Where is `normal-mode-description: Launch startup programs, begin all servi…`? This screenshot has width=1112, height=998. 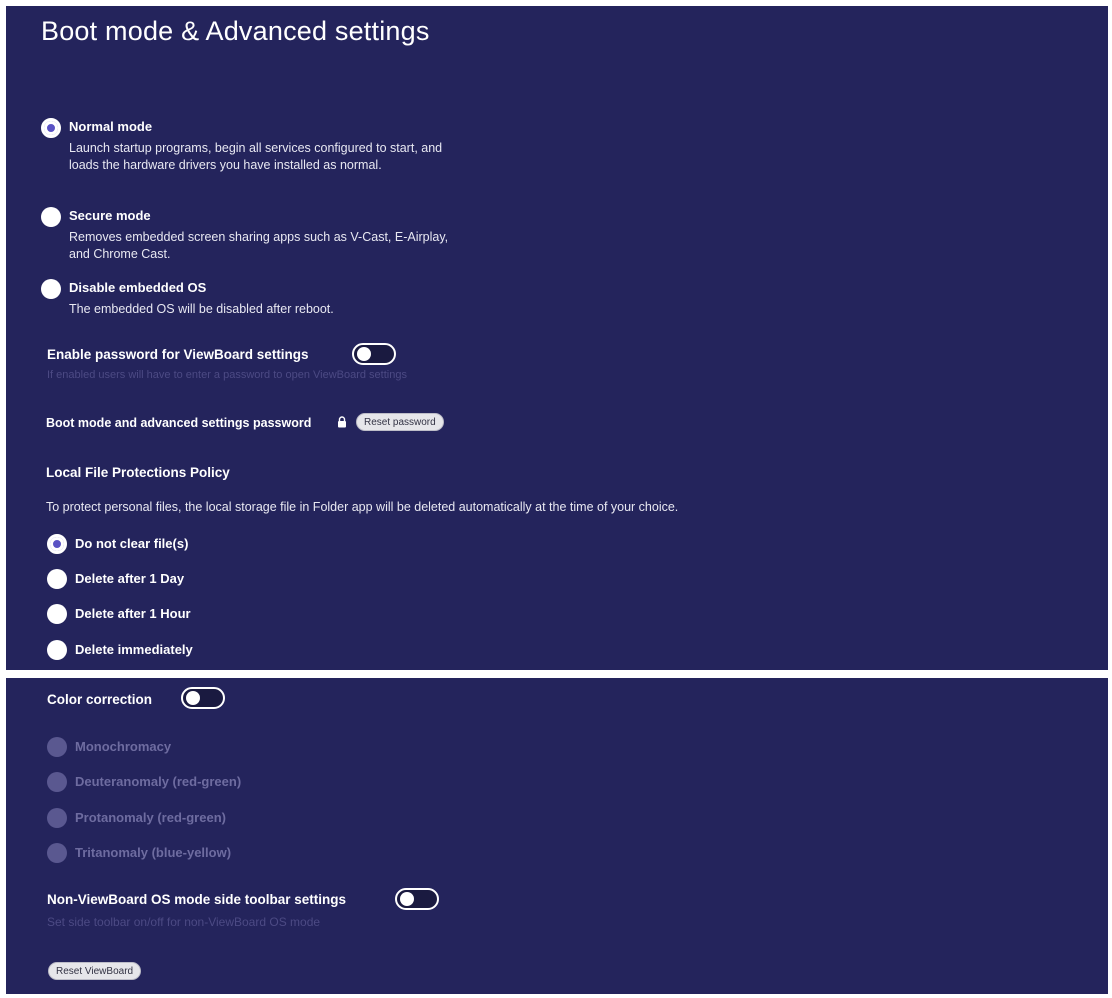 normal-mode-description: Launch startup programs, begin all servi… is located at coordinates (256, 156).